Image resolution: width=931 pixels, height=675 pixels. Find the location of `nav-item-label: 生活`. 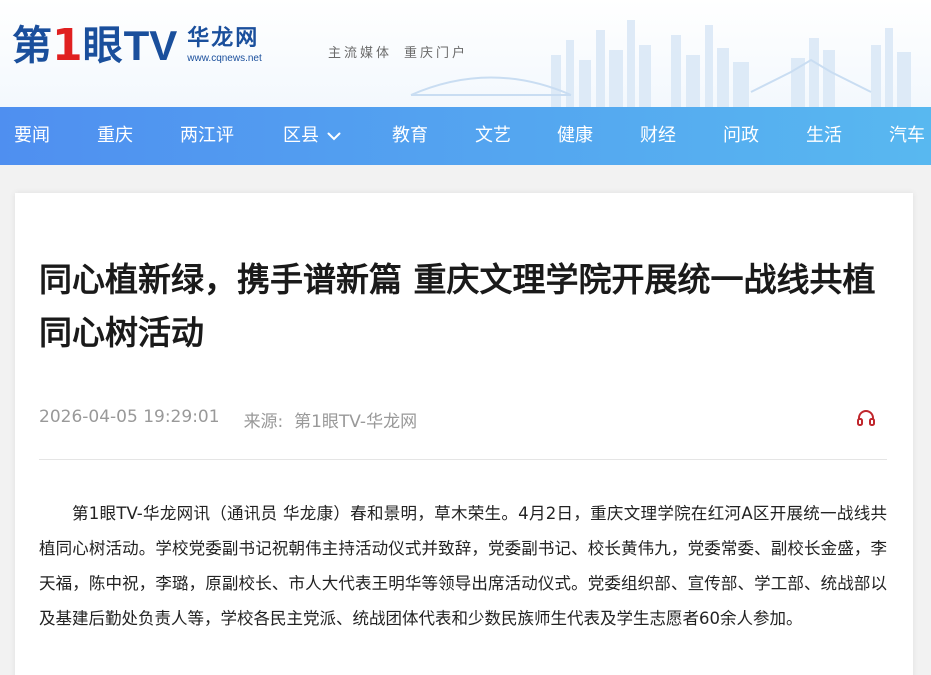

nav-item-label: 生活 is located at coordinates (824, 135).